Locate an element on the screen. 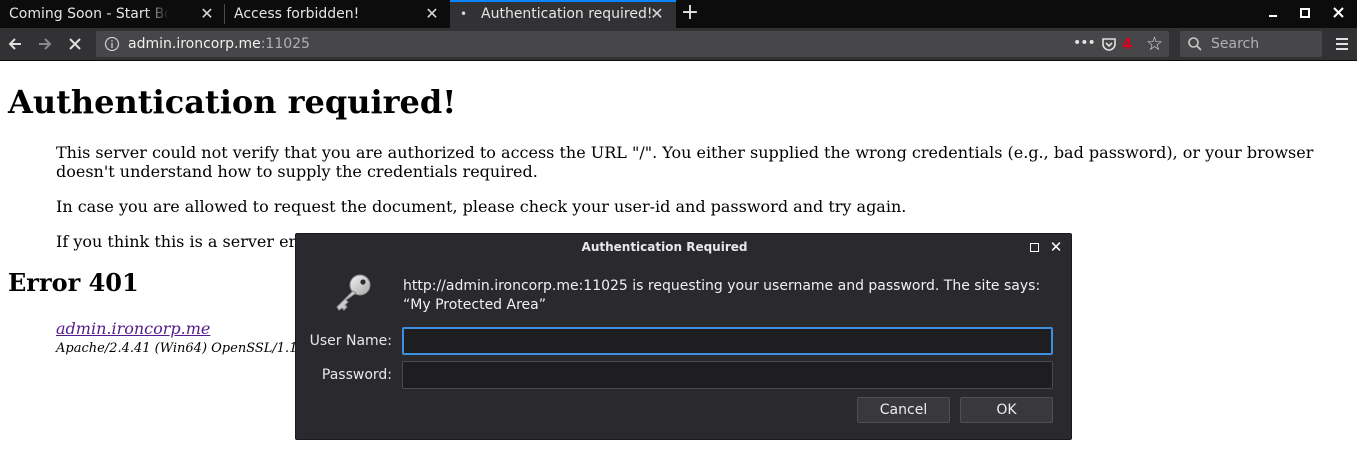 This screenshot has width=1357, height=460. password-field is located at coordinates (727, 375).